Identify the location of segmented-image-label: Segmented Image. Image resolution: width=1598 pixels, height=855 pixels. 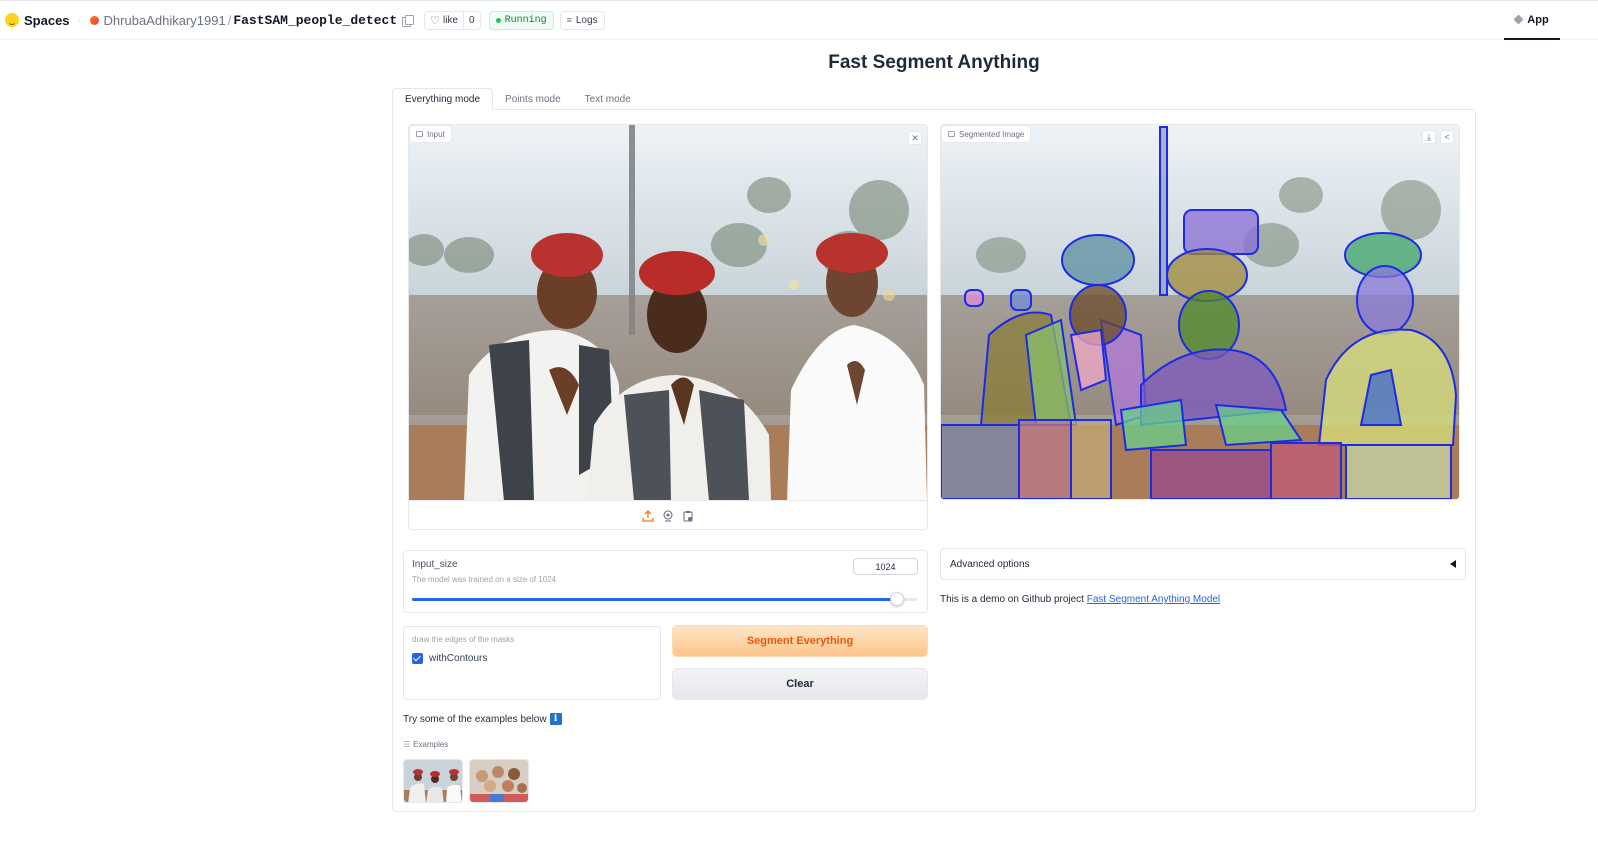
(986, 134).